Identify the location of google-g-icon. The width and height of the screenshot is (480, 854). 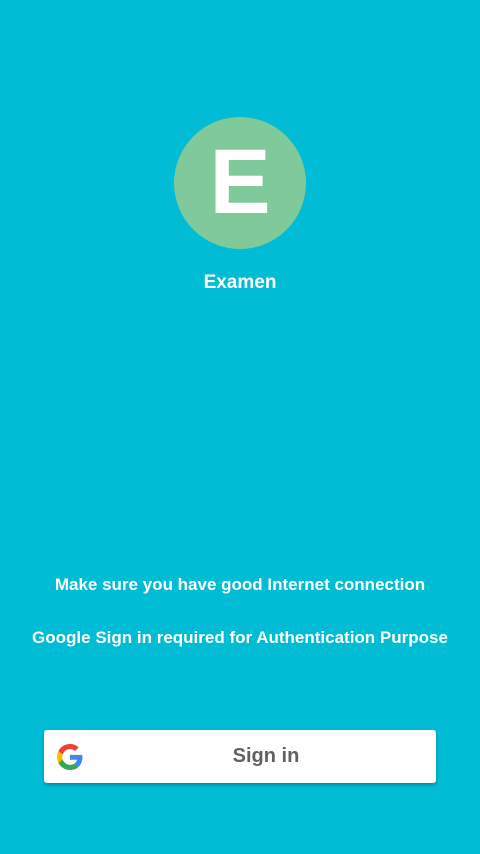
(70, 757).